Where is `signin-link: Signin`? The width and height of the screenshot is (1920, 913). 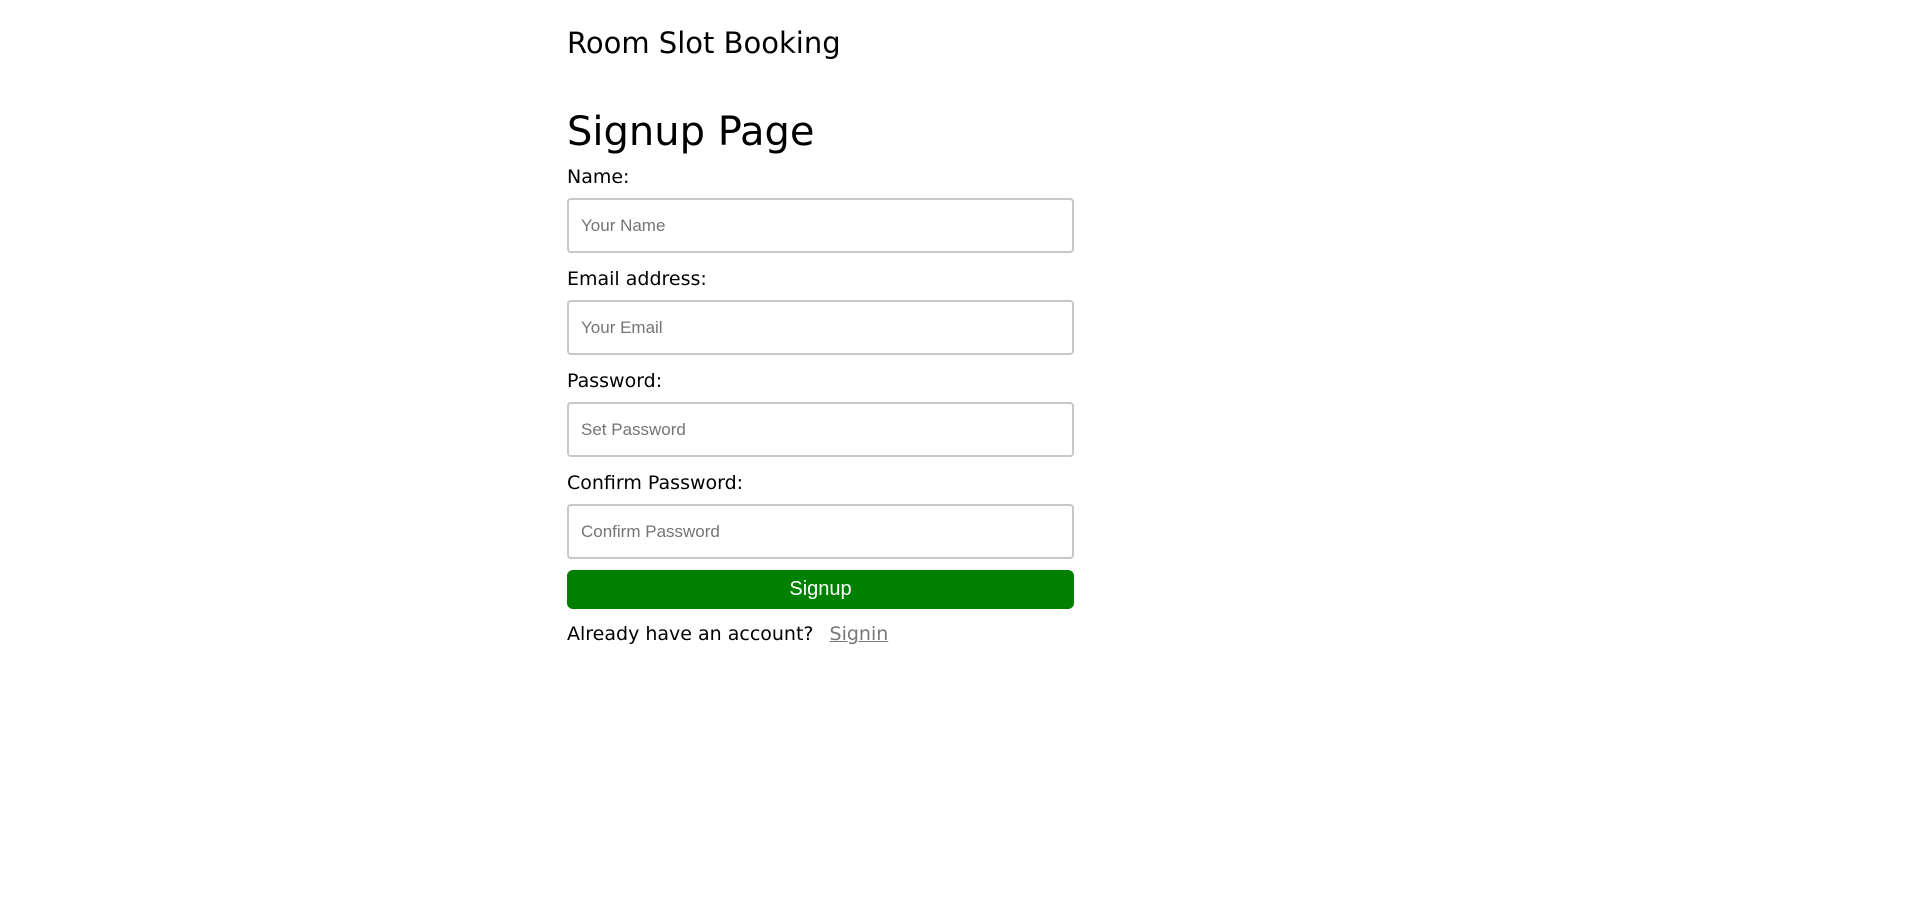
signin-link: Signin is located at coordinates (859, 634).